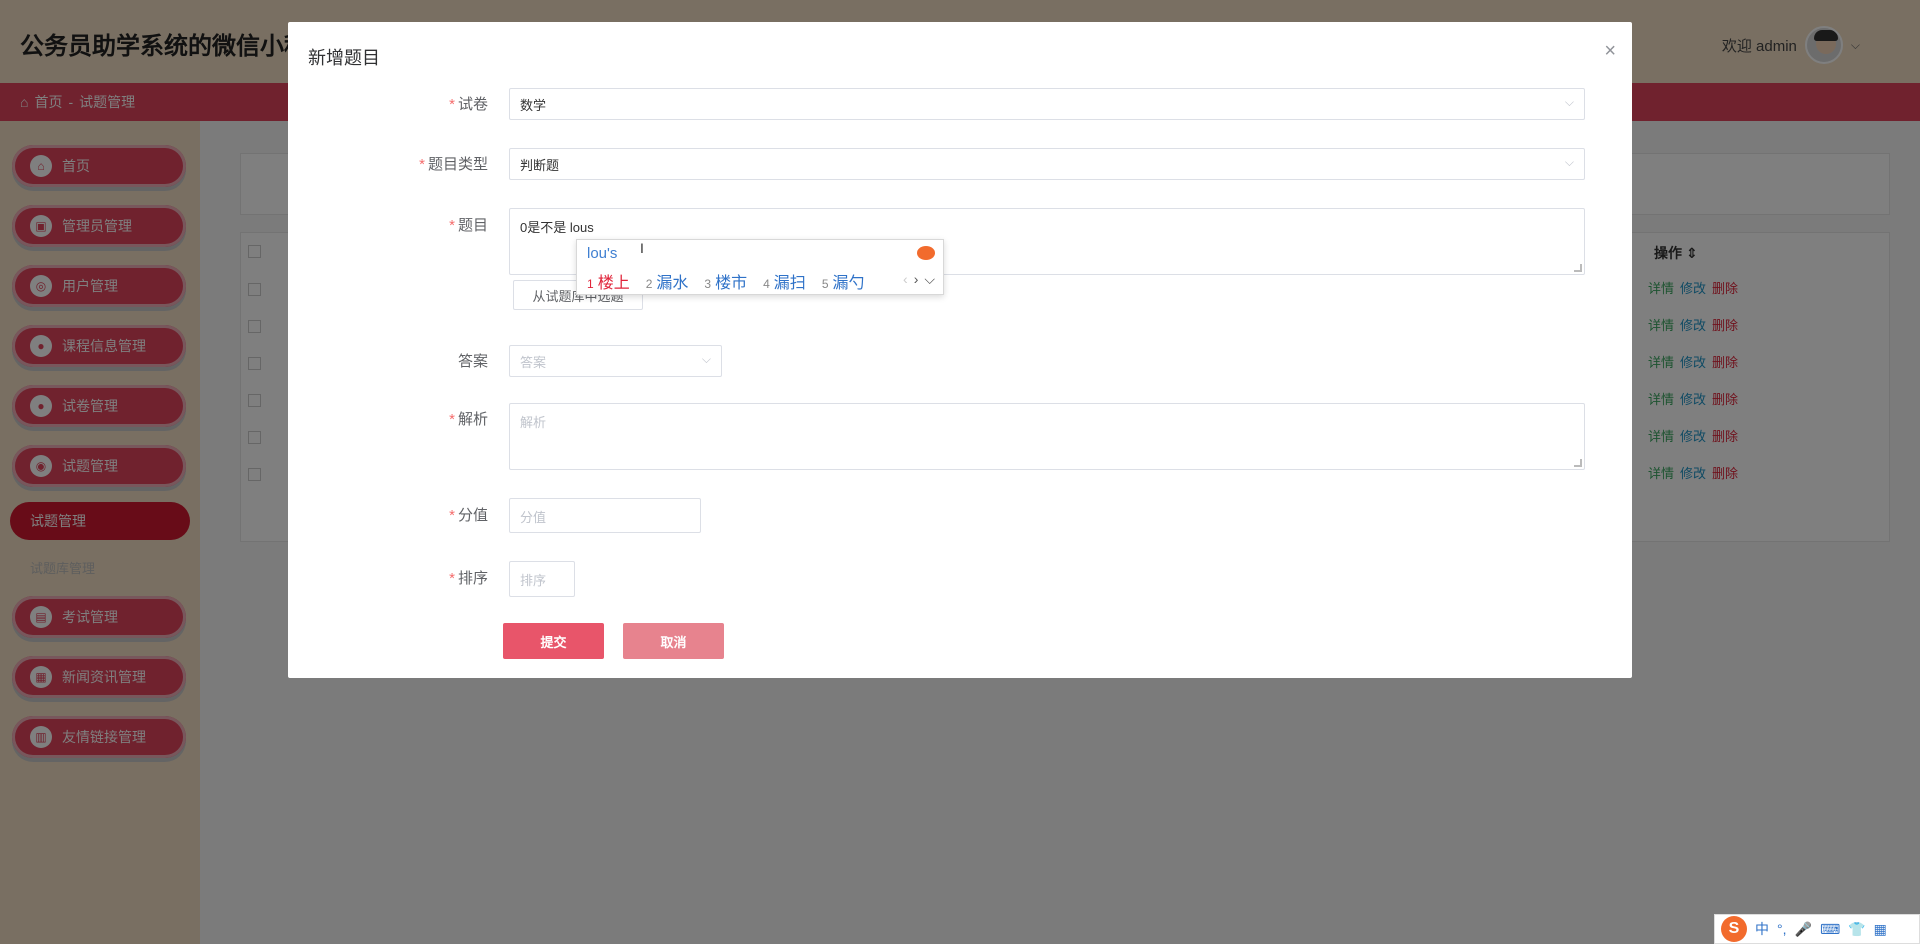 The image size is (1920, 944). I want to click on submit-button: 提交, so click(553, 641).